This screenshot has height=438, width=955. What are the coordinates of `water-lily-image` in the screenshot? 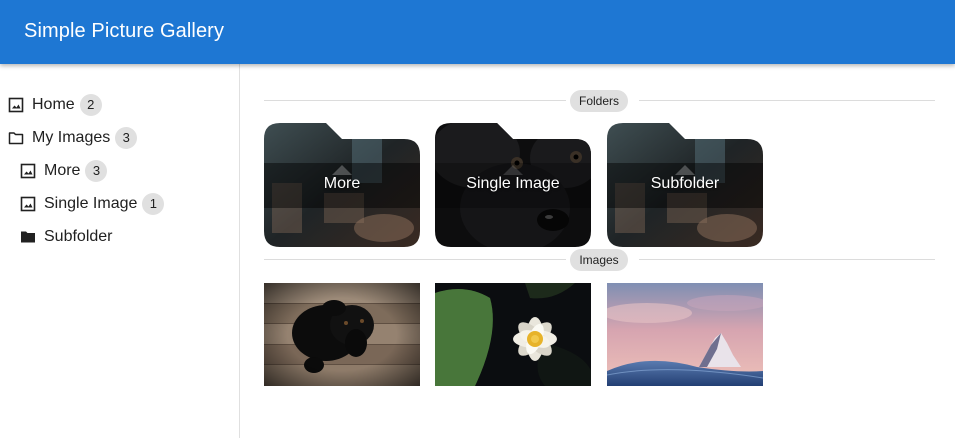 It's located at (513, 334).